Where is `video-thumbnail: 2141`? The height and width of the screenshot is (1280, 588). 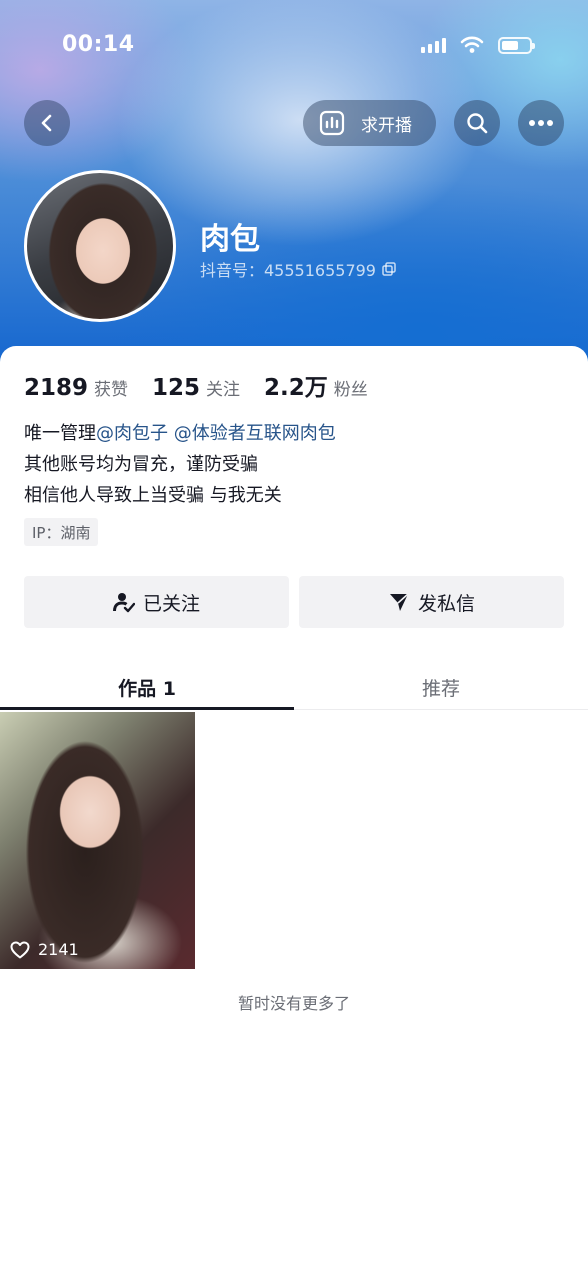
video-thumbnail: 2141 is located at coordinates (97, 840).